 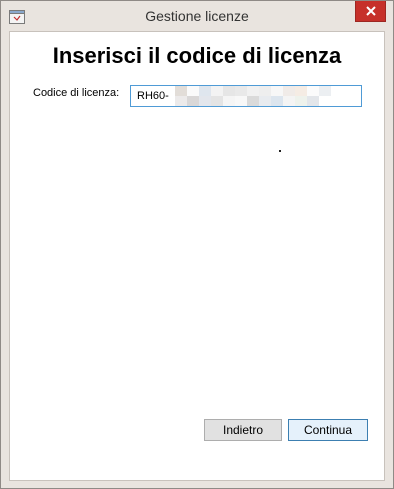 What do you see at coordinates (253, 96) in the screenshot?
I see `redacted-license-mosaic` at bounding box center [253, 96].